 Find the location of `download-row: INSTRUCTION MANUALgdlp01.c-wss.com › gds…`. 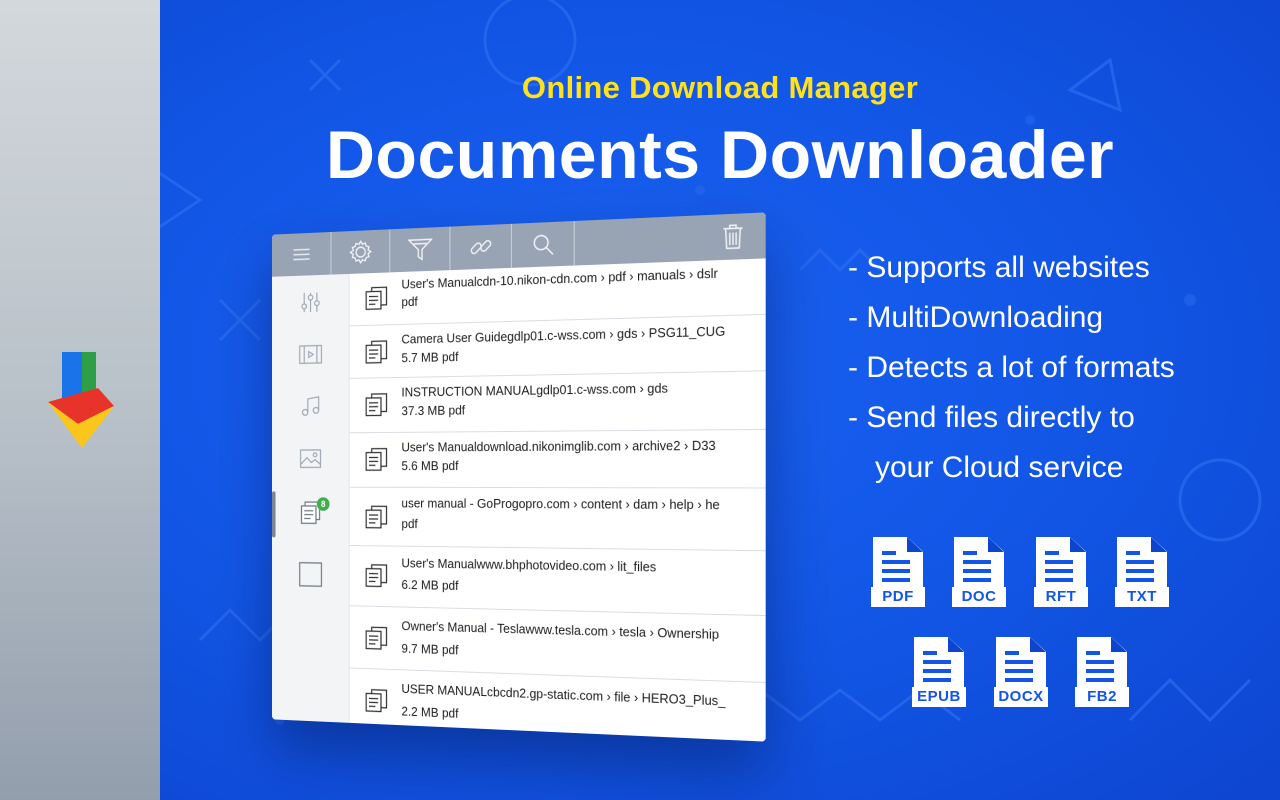

download-row: INSTRUCTION MANUALgdlp01.c-wss.com › gds… is located at coordinates (557, 402).